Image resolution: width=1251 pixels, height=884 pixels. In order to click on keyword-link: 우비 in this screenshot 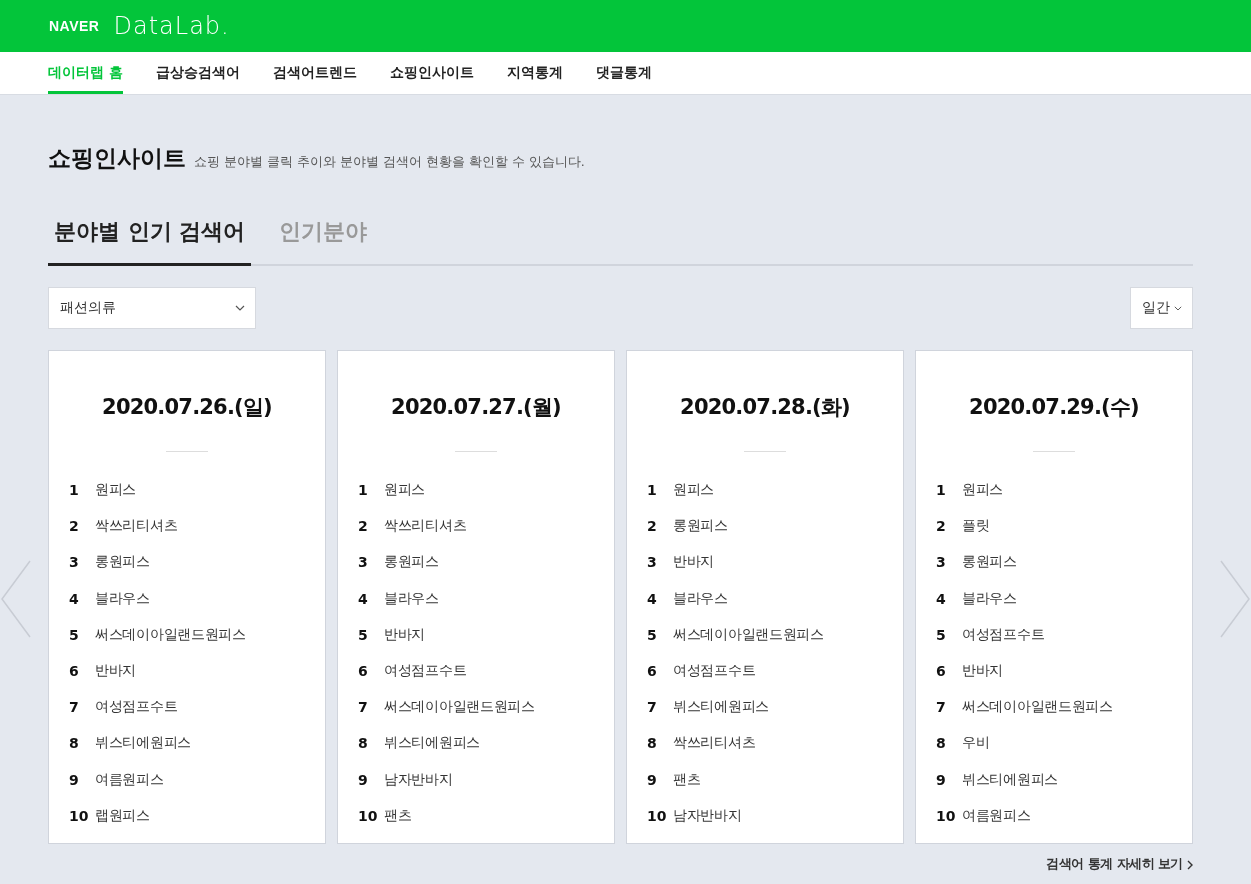, I will do `click(976, 743)`.